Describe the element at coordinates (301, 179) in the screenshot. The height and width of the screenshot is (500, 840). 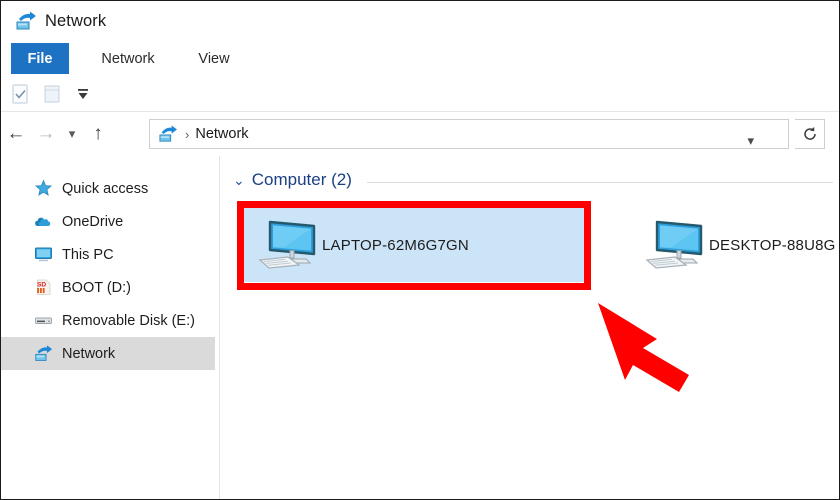
I see `group-header-label: Computer (2)` at that location.